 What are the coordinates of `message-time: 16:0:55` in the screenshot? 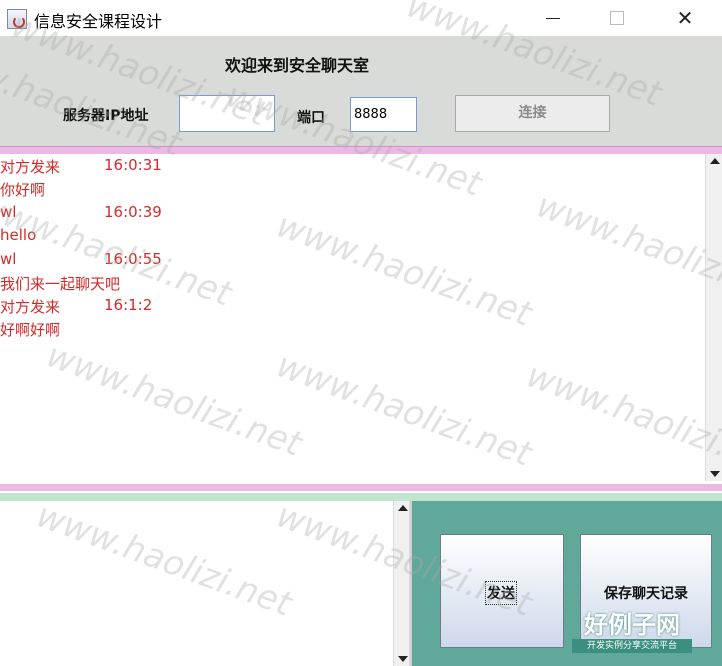 It's located at (133, 259).